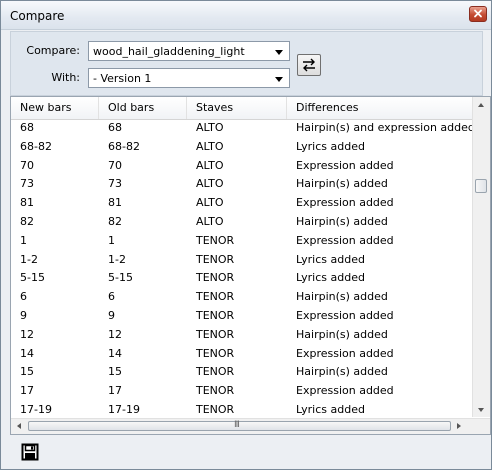 The width and height of the screenshot is (492, 470). Describe the element at coordinates (115, 372) in the screenshot. I see `cell-old-bars: 15` at that location.